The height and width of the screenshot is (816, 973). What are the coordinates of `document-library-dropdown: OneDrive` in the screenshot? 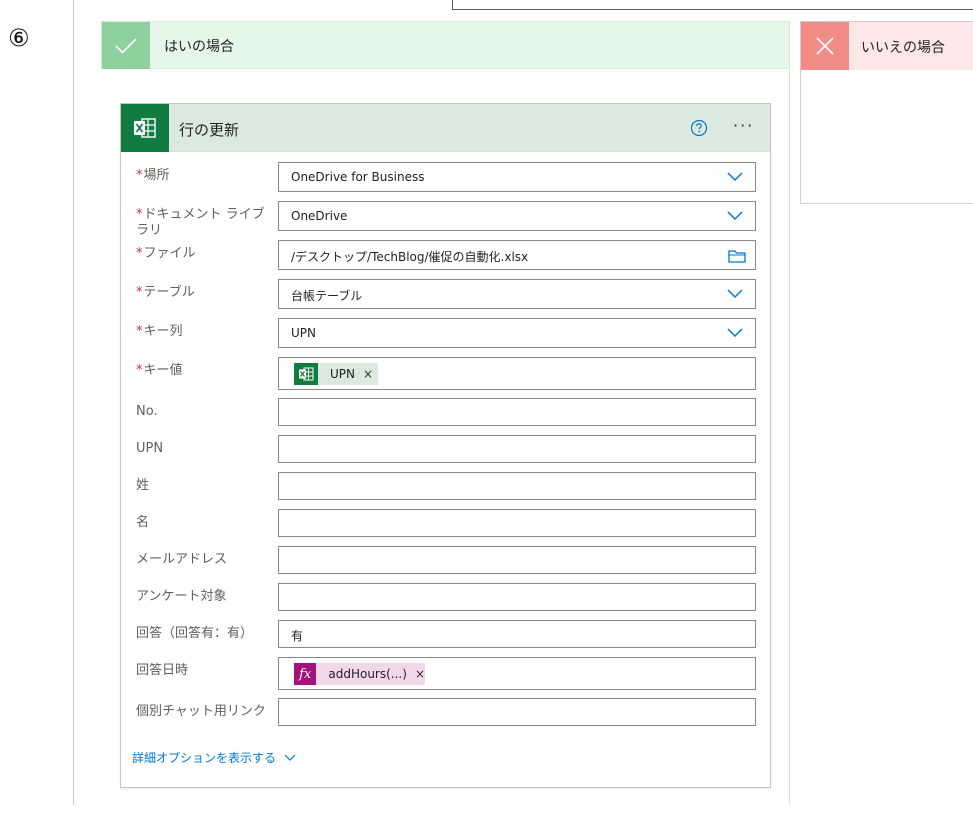 It's located at (517, 216).